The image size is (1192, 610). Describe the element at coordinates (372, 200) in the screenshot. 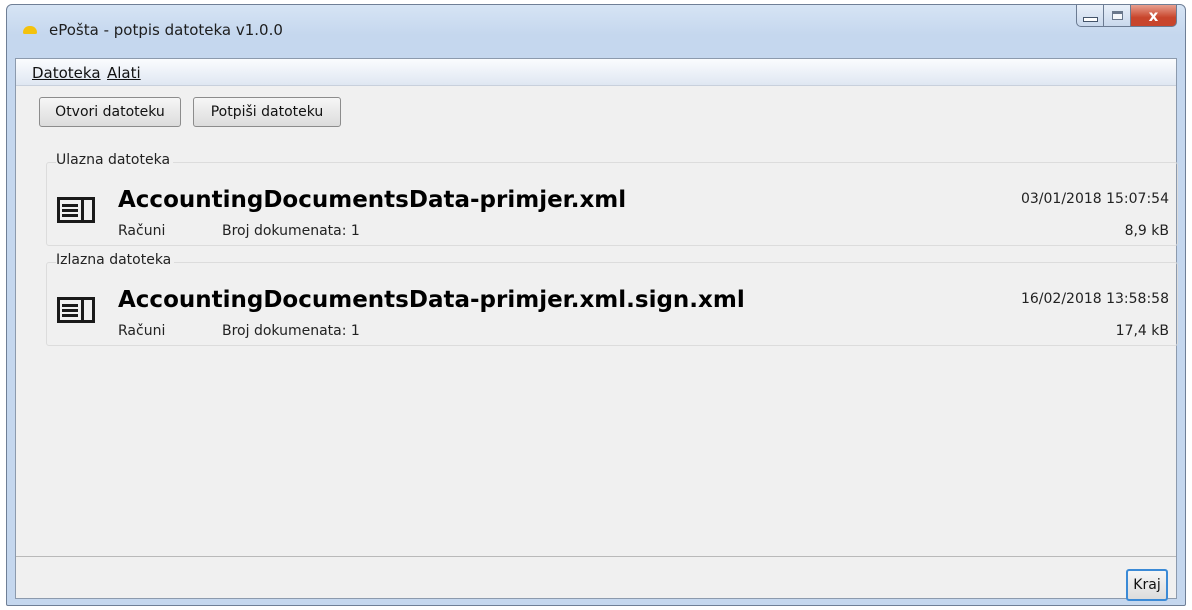

I see `input-file-name: AccountingDocumentsData-primjer.xml` at that location.